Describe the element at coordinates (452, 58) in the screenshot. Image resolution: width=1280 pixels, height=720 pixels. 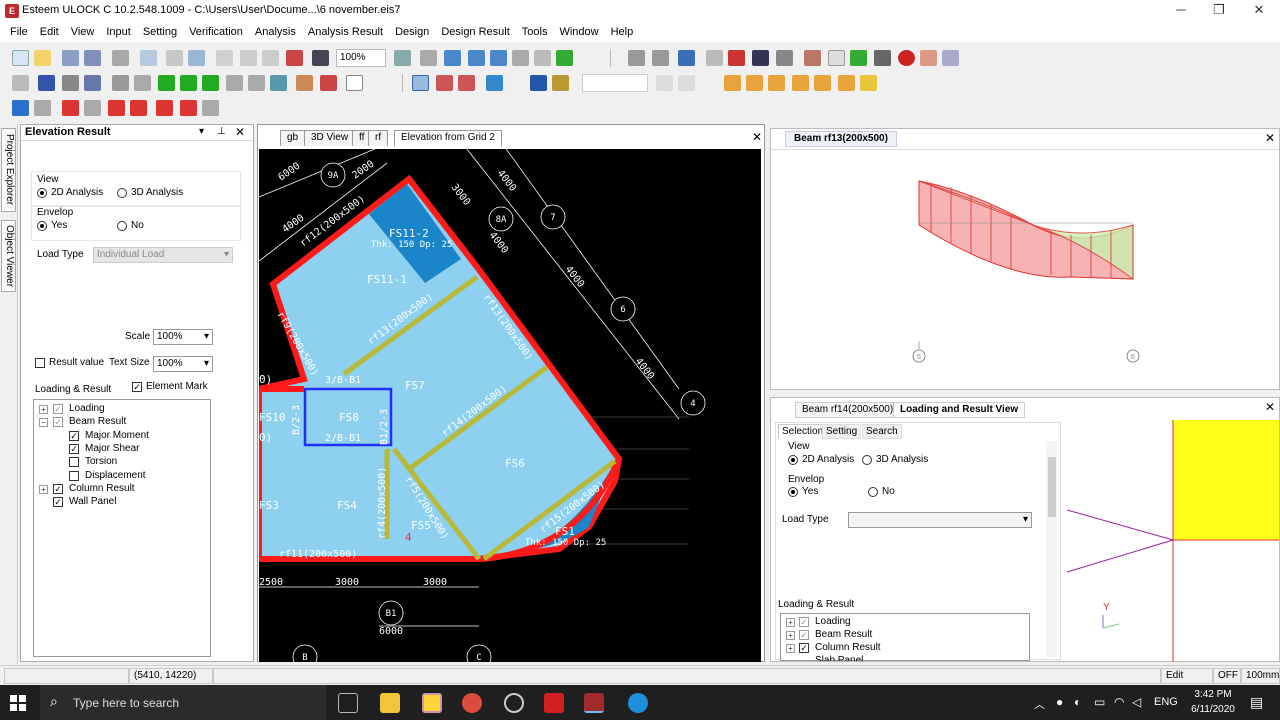
I see `zoom-window-icon` at that location.